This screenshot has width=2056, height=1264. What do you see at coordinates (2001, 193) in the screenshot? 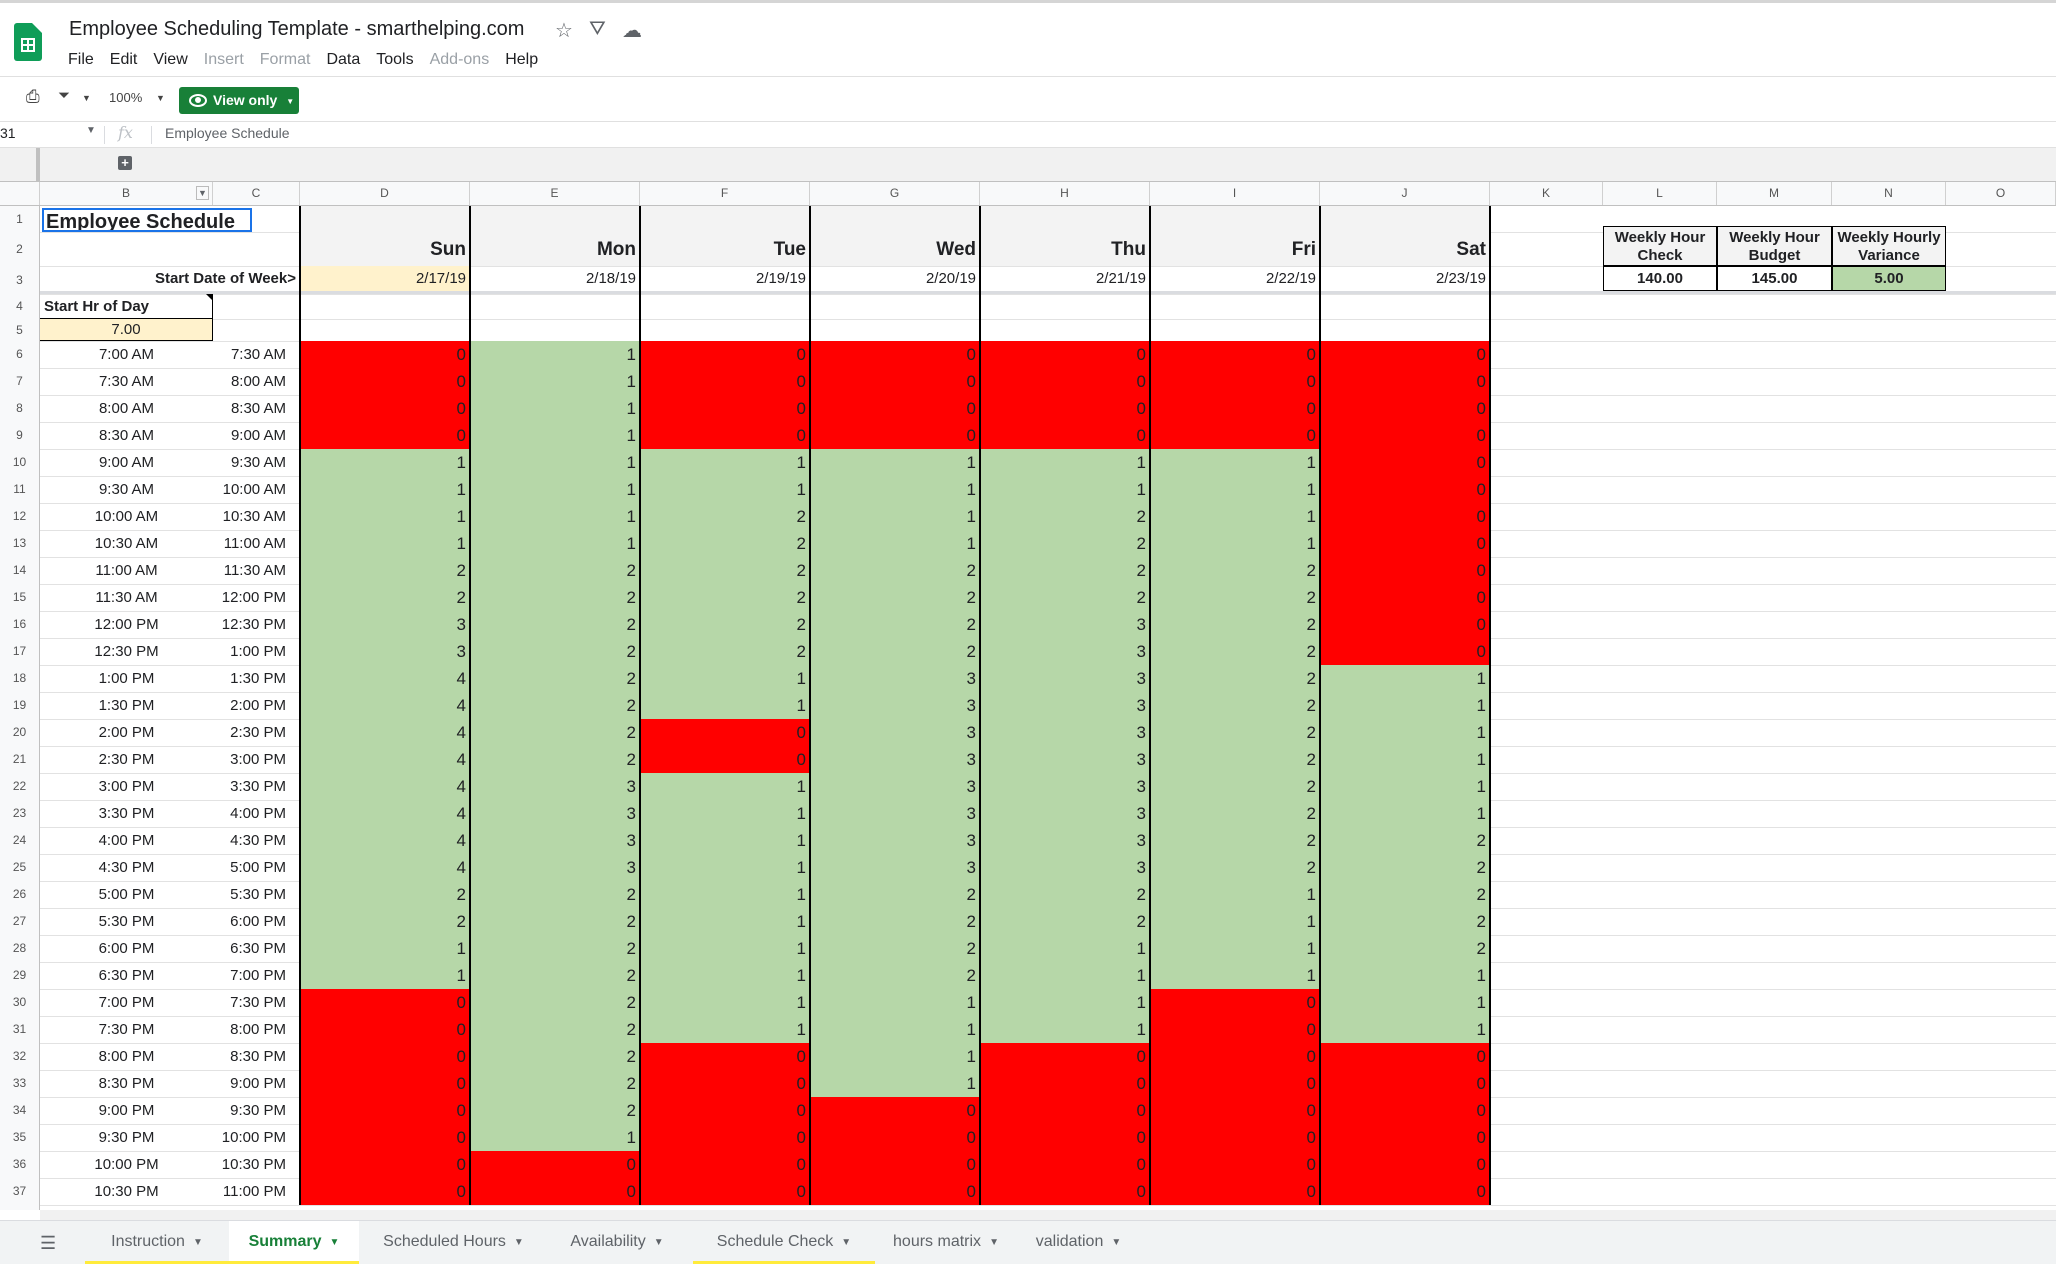
I see `column-header-o: O` at bounding box center [2001, 193].